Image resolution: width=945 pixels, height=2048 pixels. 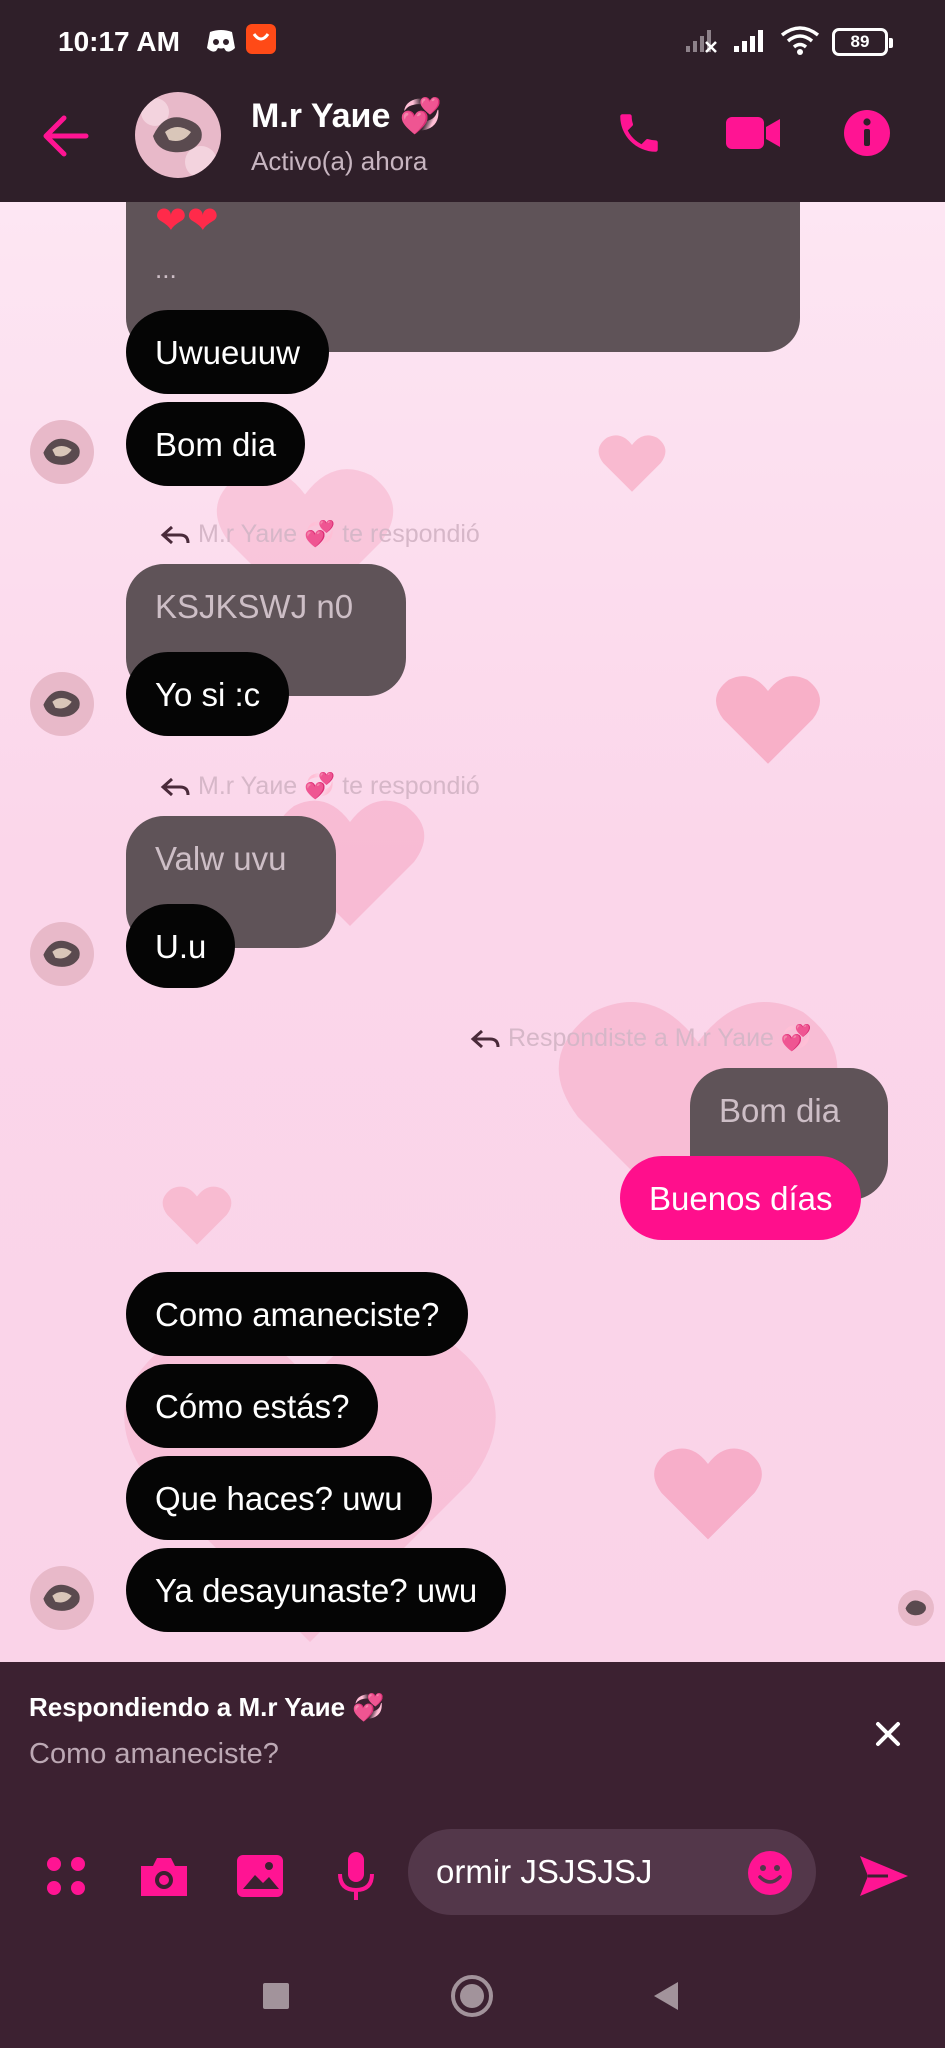 What do you see at coordinates (260, 1876) in the screenshot?
I see `gallery-icon` at bounding box center [260, 1876].